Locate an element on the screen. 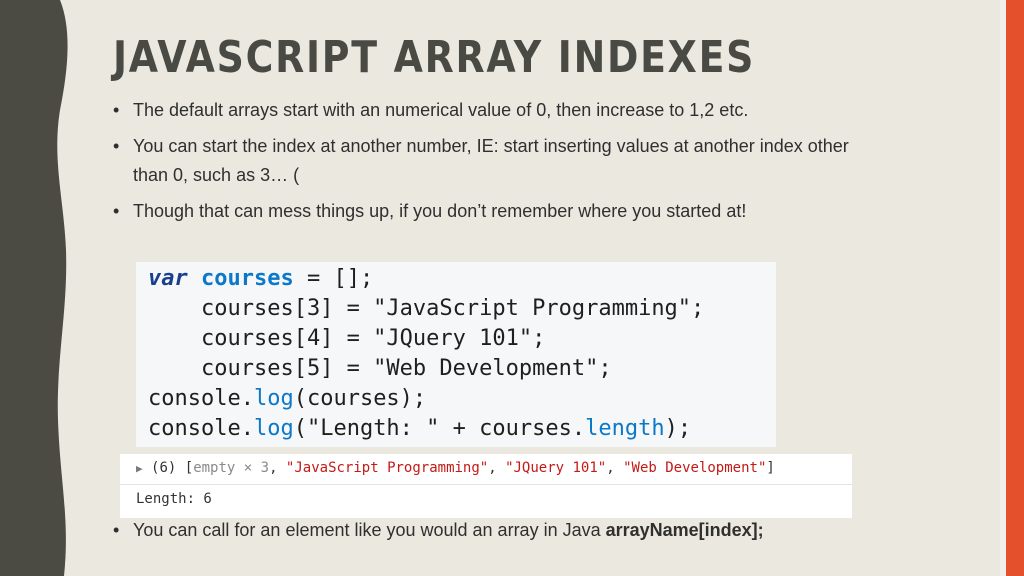 The height and width of the screenshot is (576, 1024). decorative-left-band is located at coordinates (34, 288).